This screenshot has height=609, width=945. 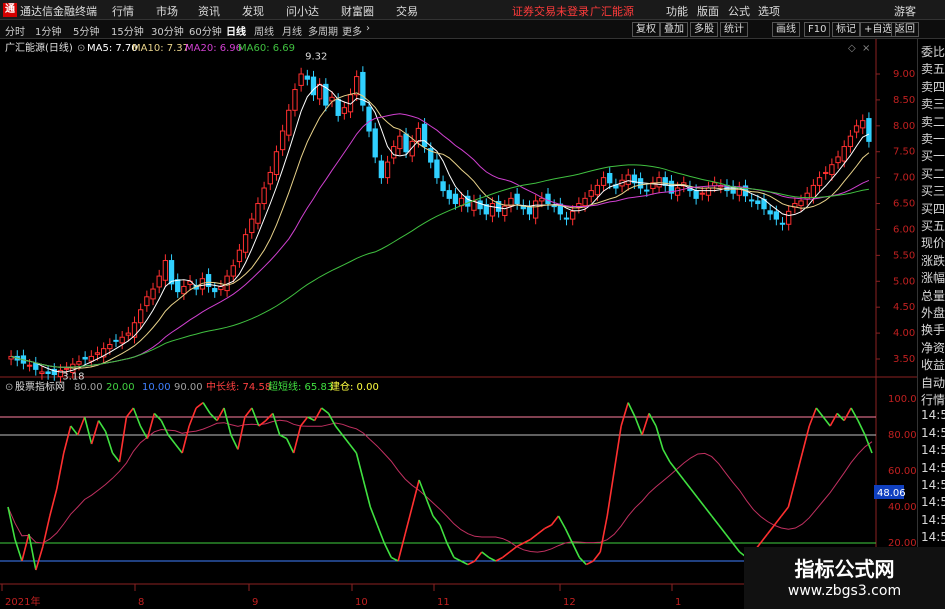 I want to click on sidebar-label: 行情, so click(x=933, y=399).